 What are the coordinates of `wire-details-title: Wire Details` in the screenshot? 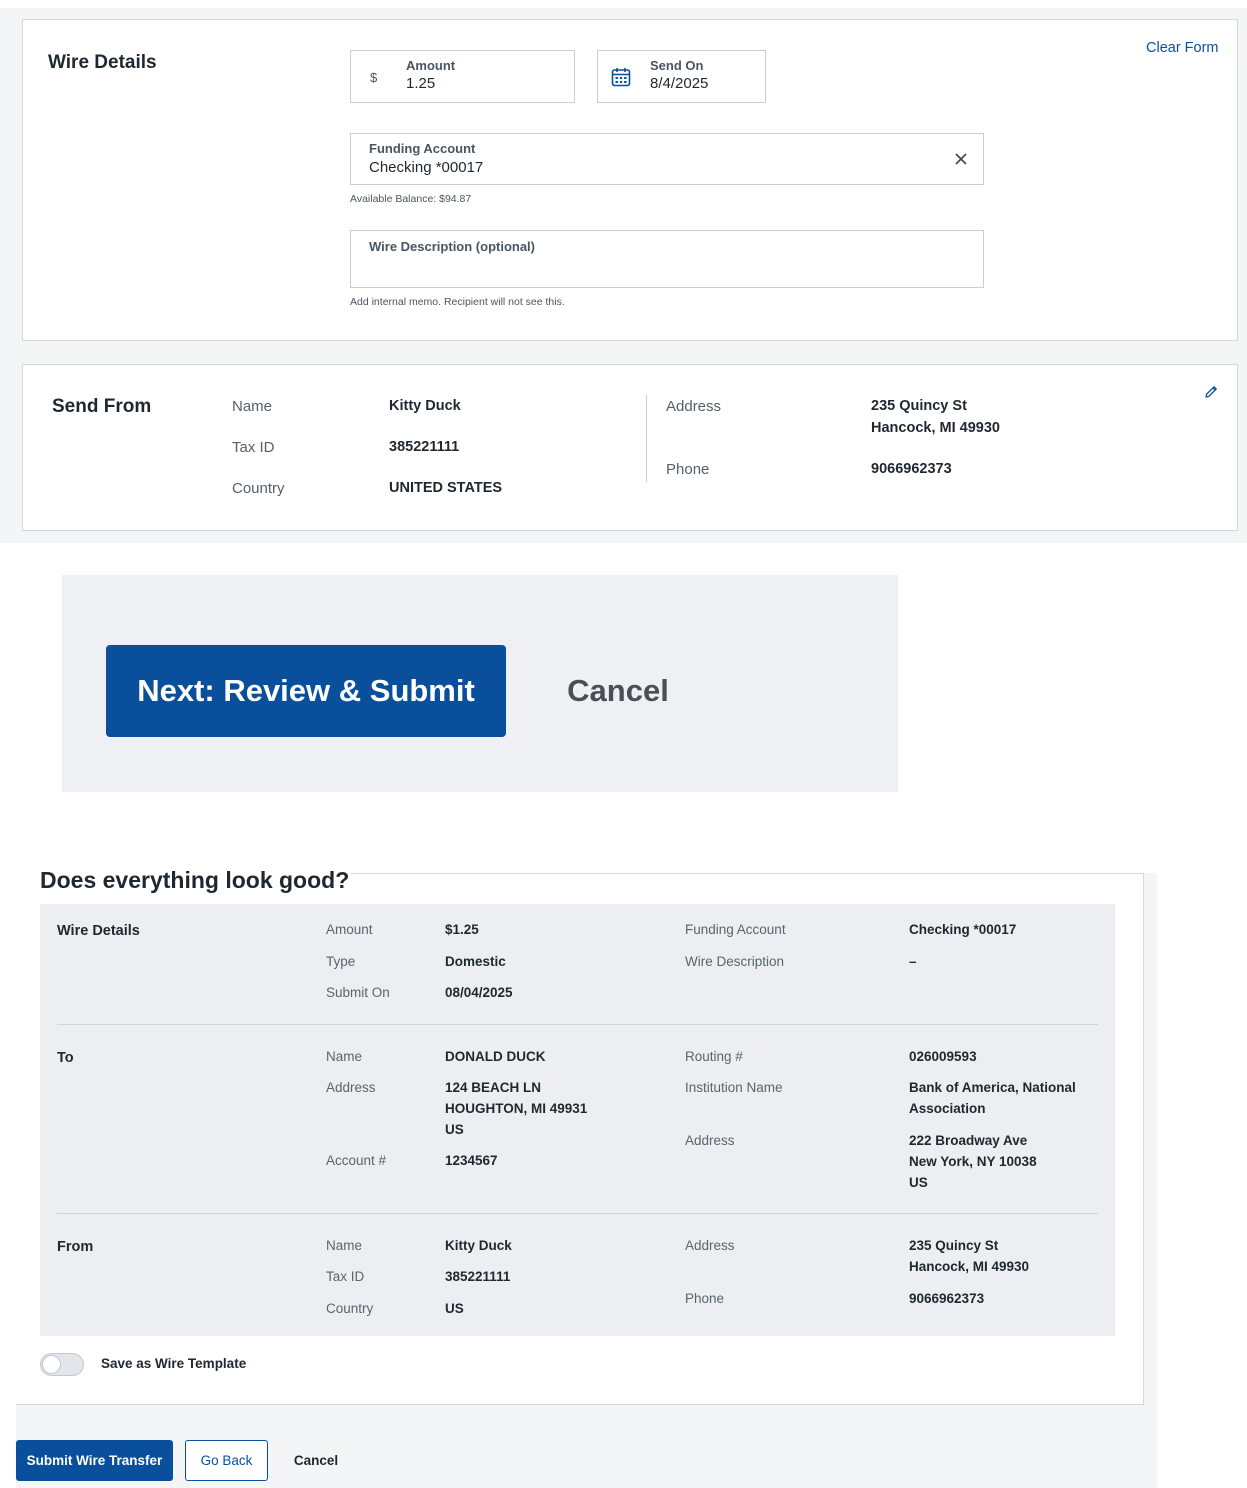 It's located at (102, 62).